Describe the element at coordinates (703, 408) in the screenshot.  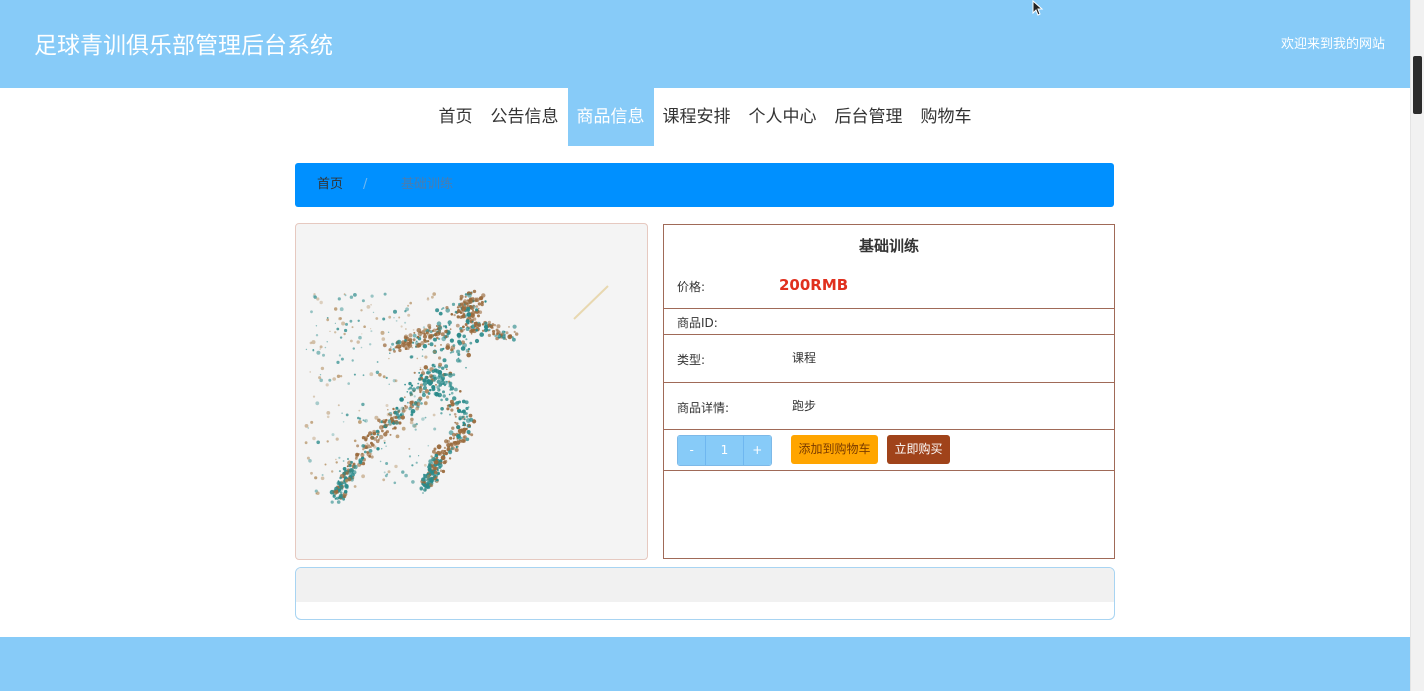
I see `detail-label: 商品详情:` at that location.